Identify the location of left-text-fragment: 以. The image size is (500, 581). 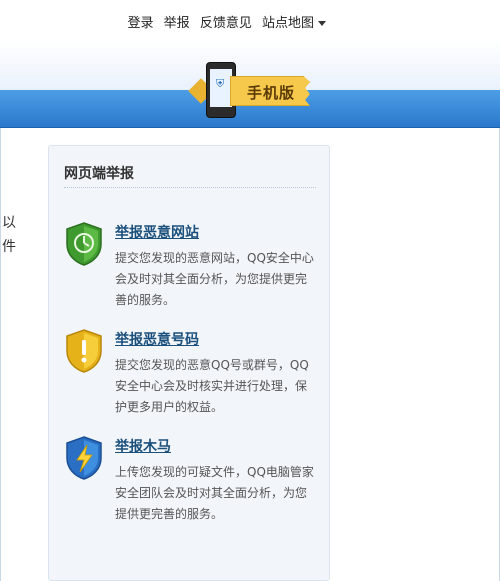
(9, 223).